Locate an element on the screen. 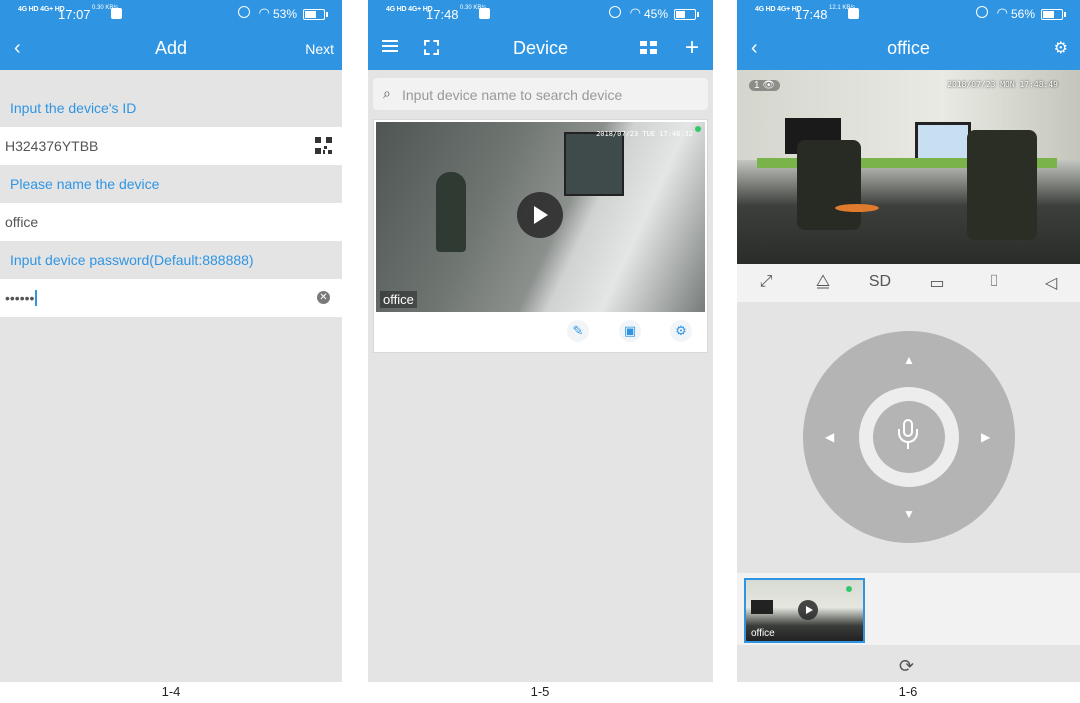  page-title: office is located at coordinates (908, 48).